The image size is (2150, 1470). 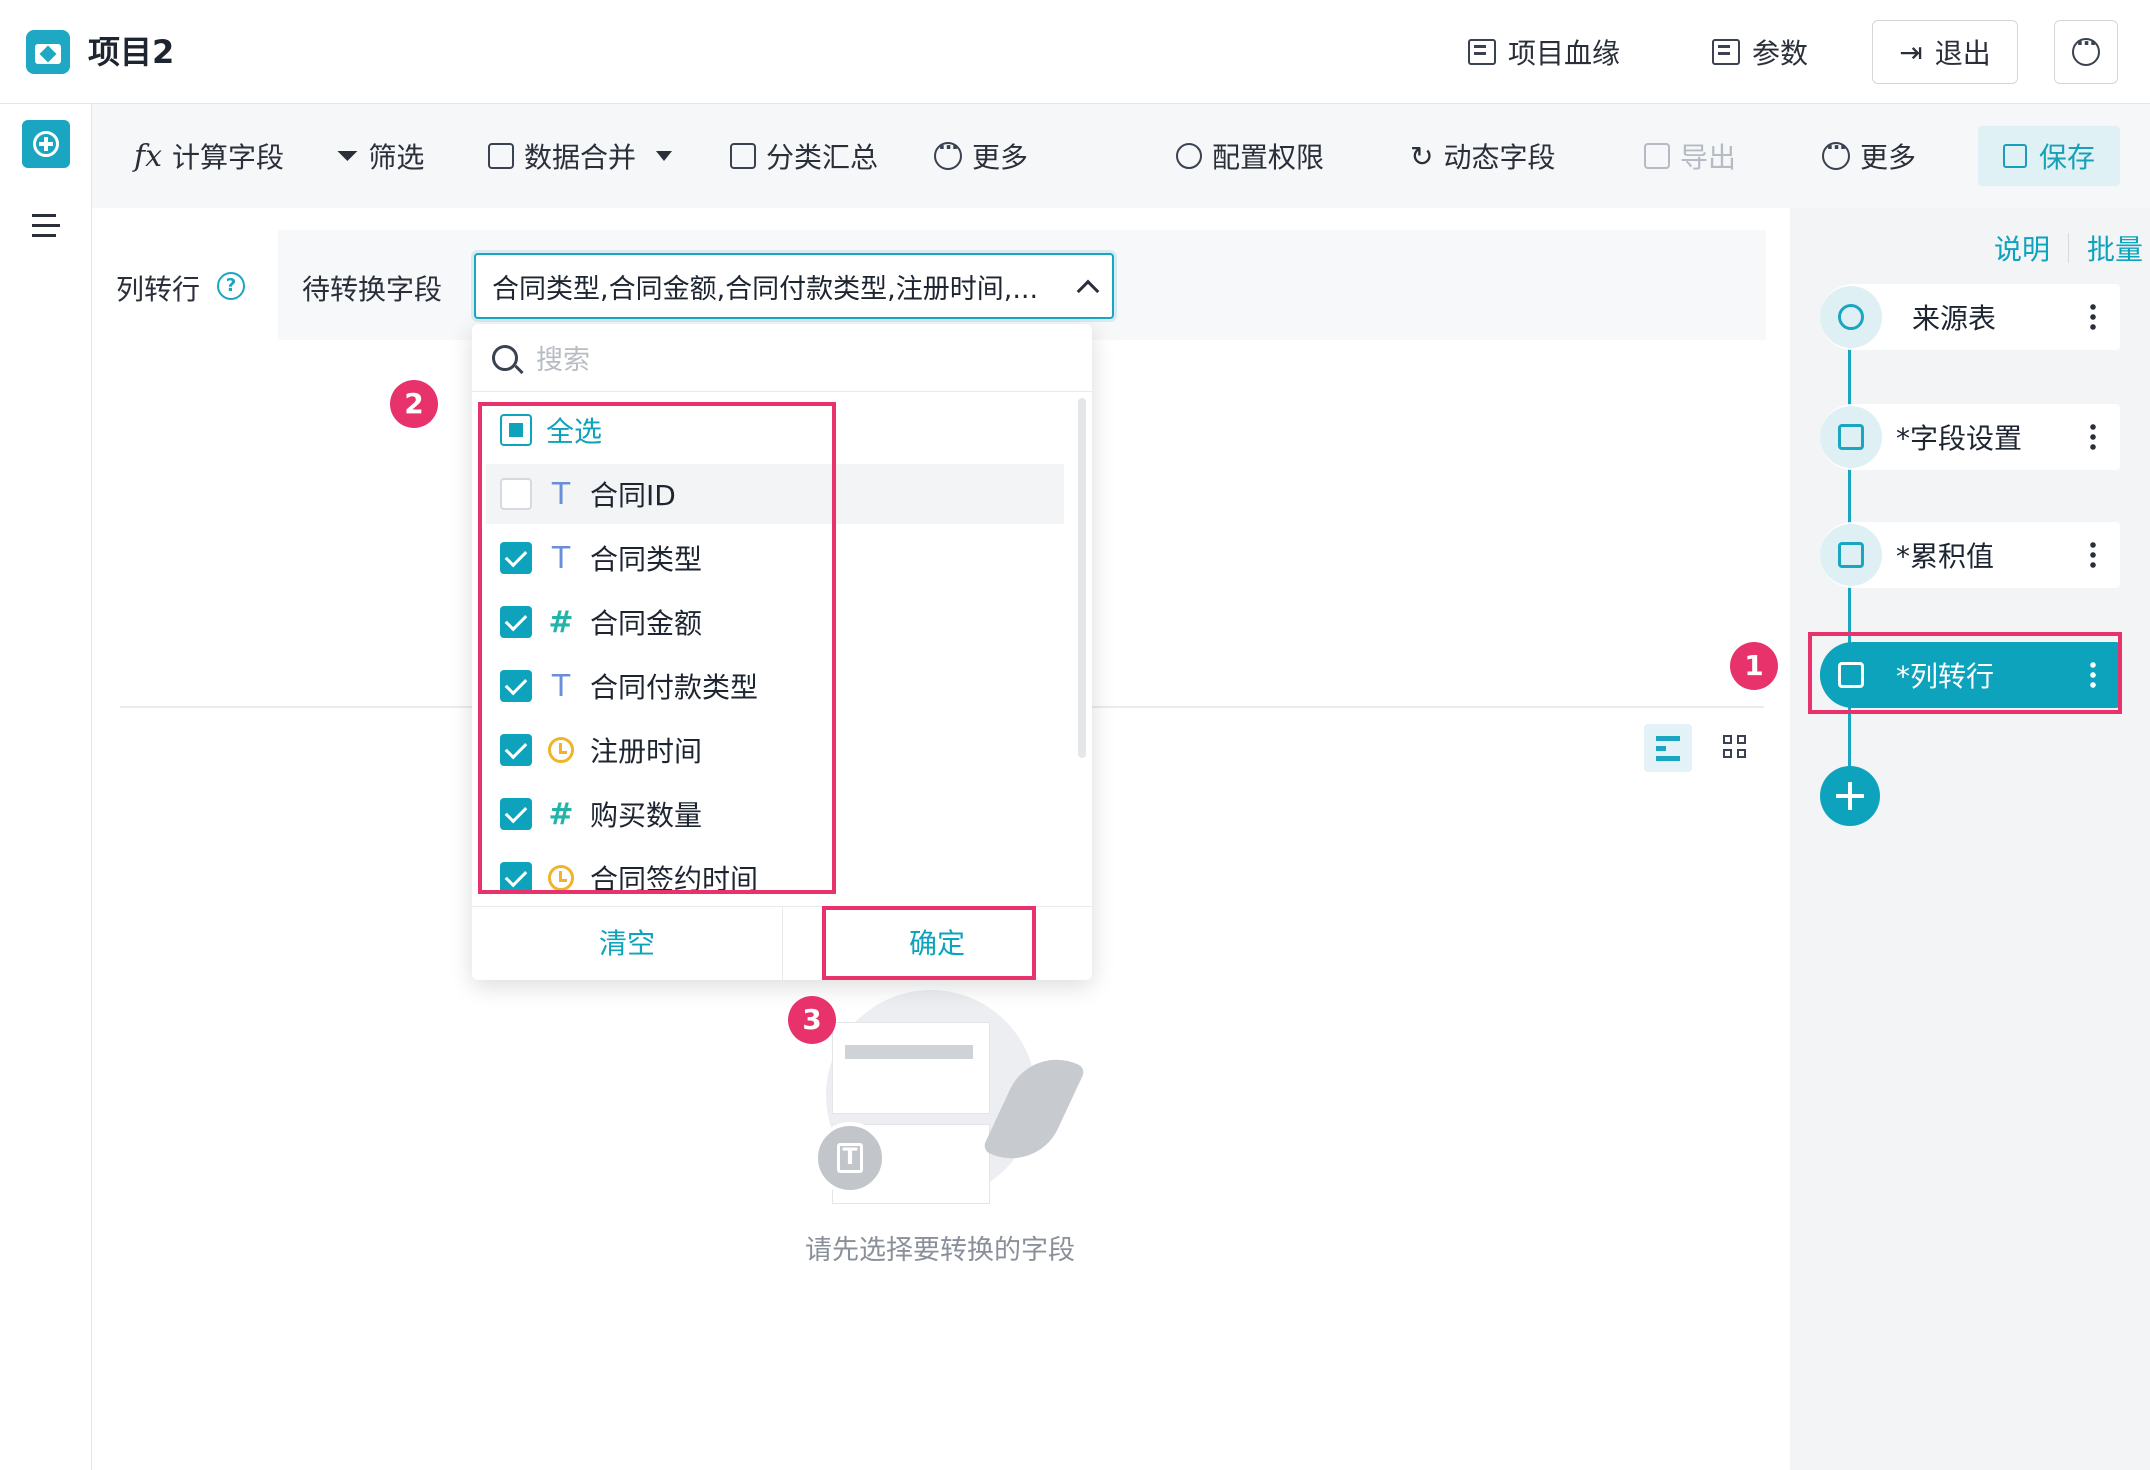 I want to click on shield-icon, so click(x=1189, y=156).